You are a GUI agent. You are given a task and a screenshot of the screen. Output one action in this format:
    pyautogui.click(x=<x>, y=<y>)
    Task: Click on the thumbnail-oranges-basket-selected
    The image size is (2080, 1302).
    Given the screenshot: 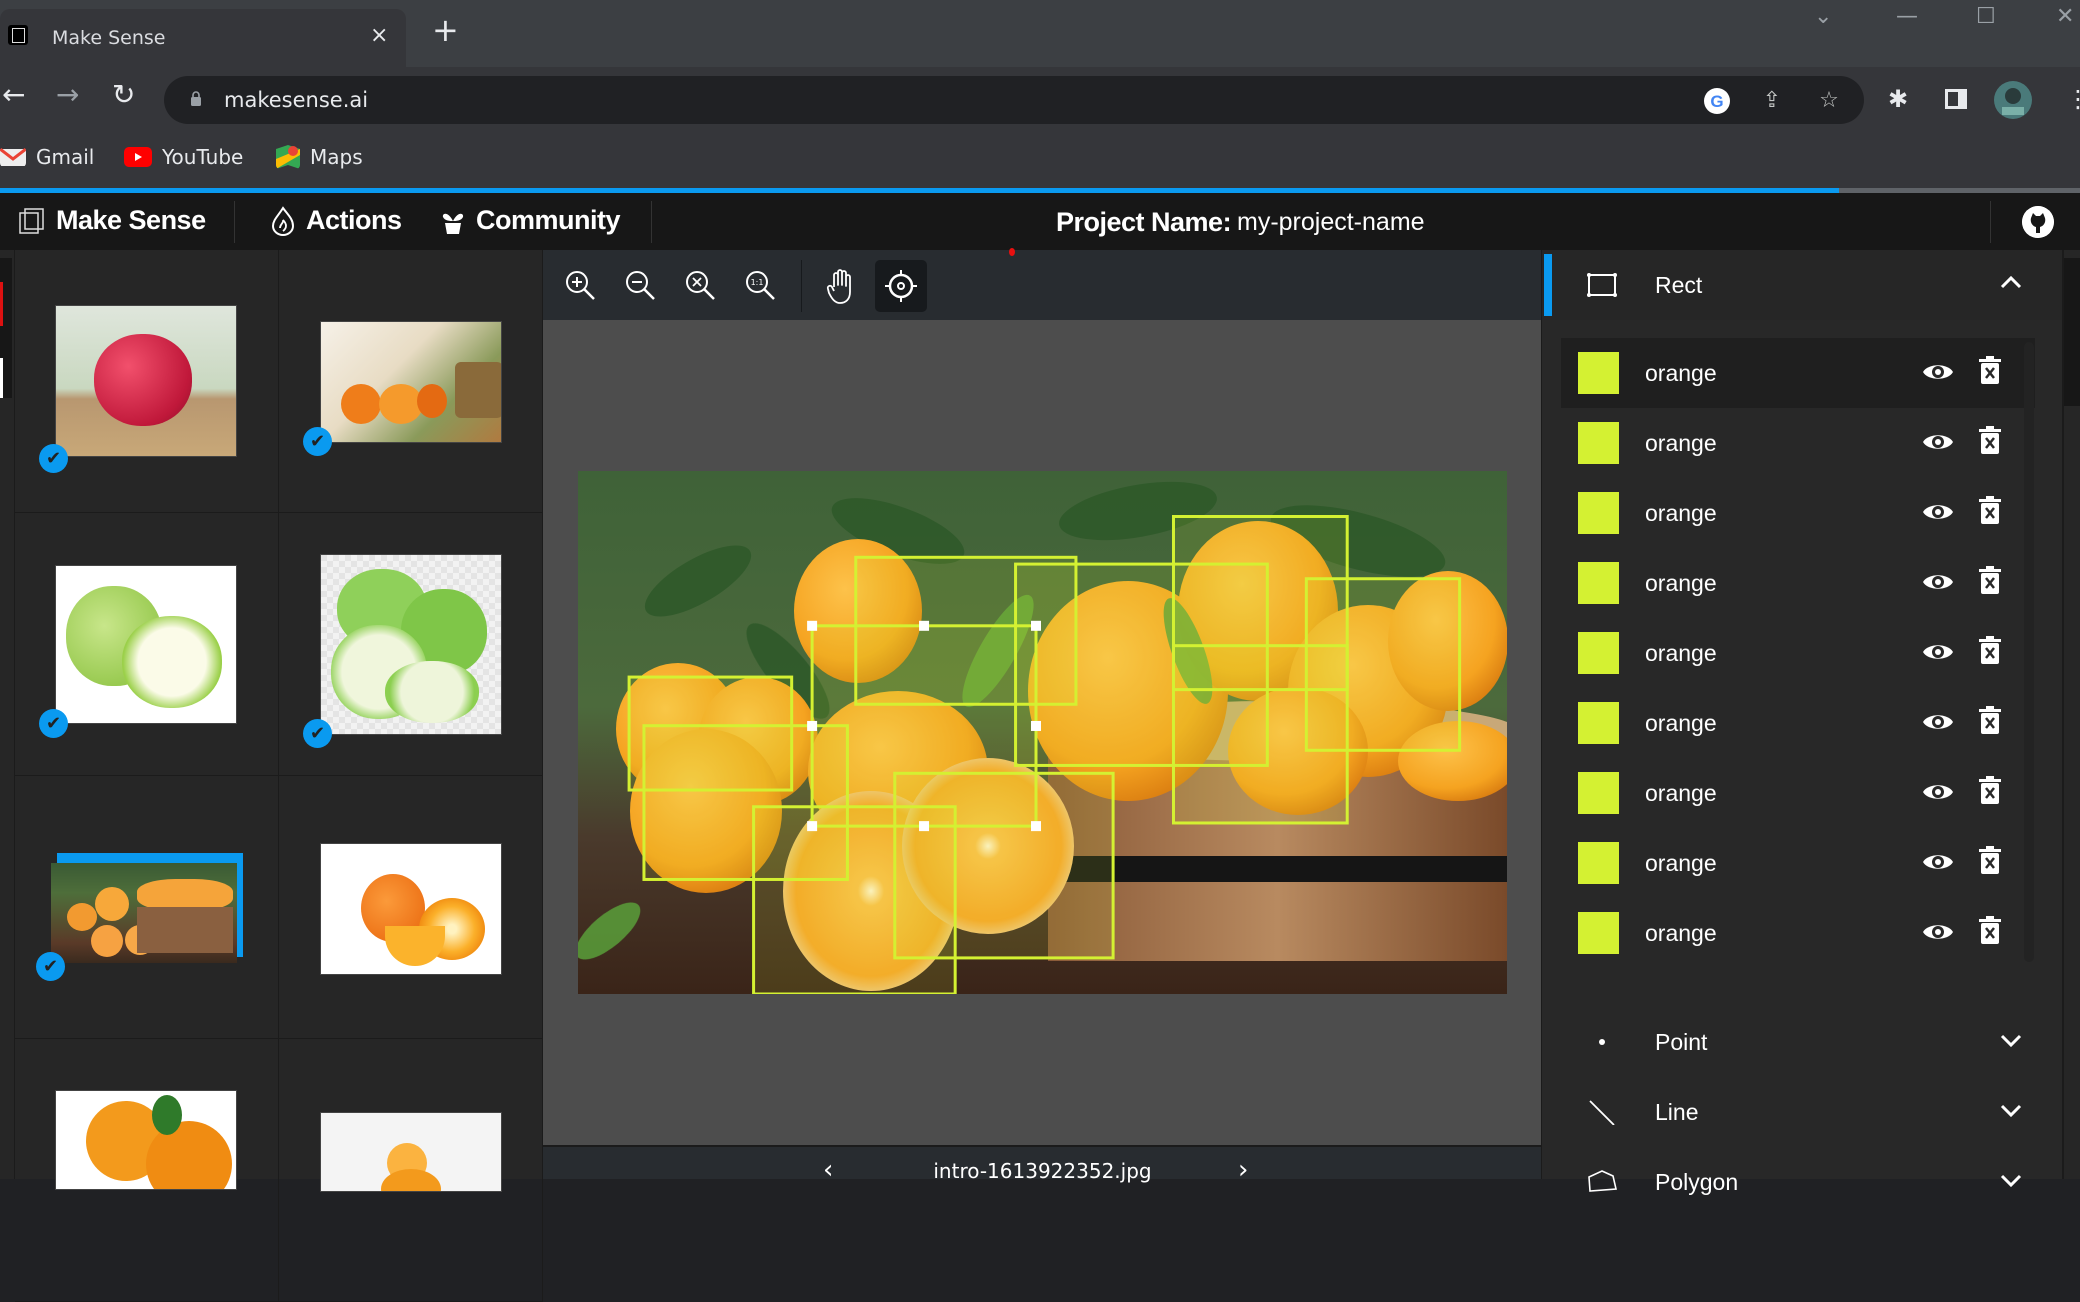 What is the action you would take?
    pyautogui.click(x=144, y=913)
    